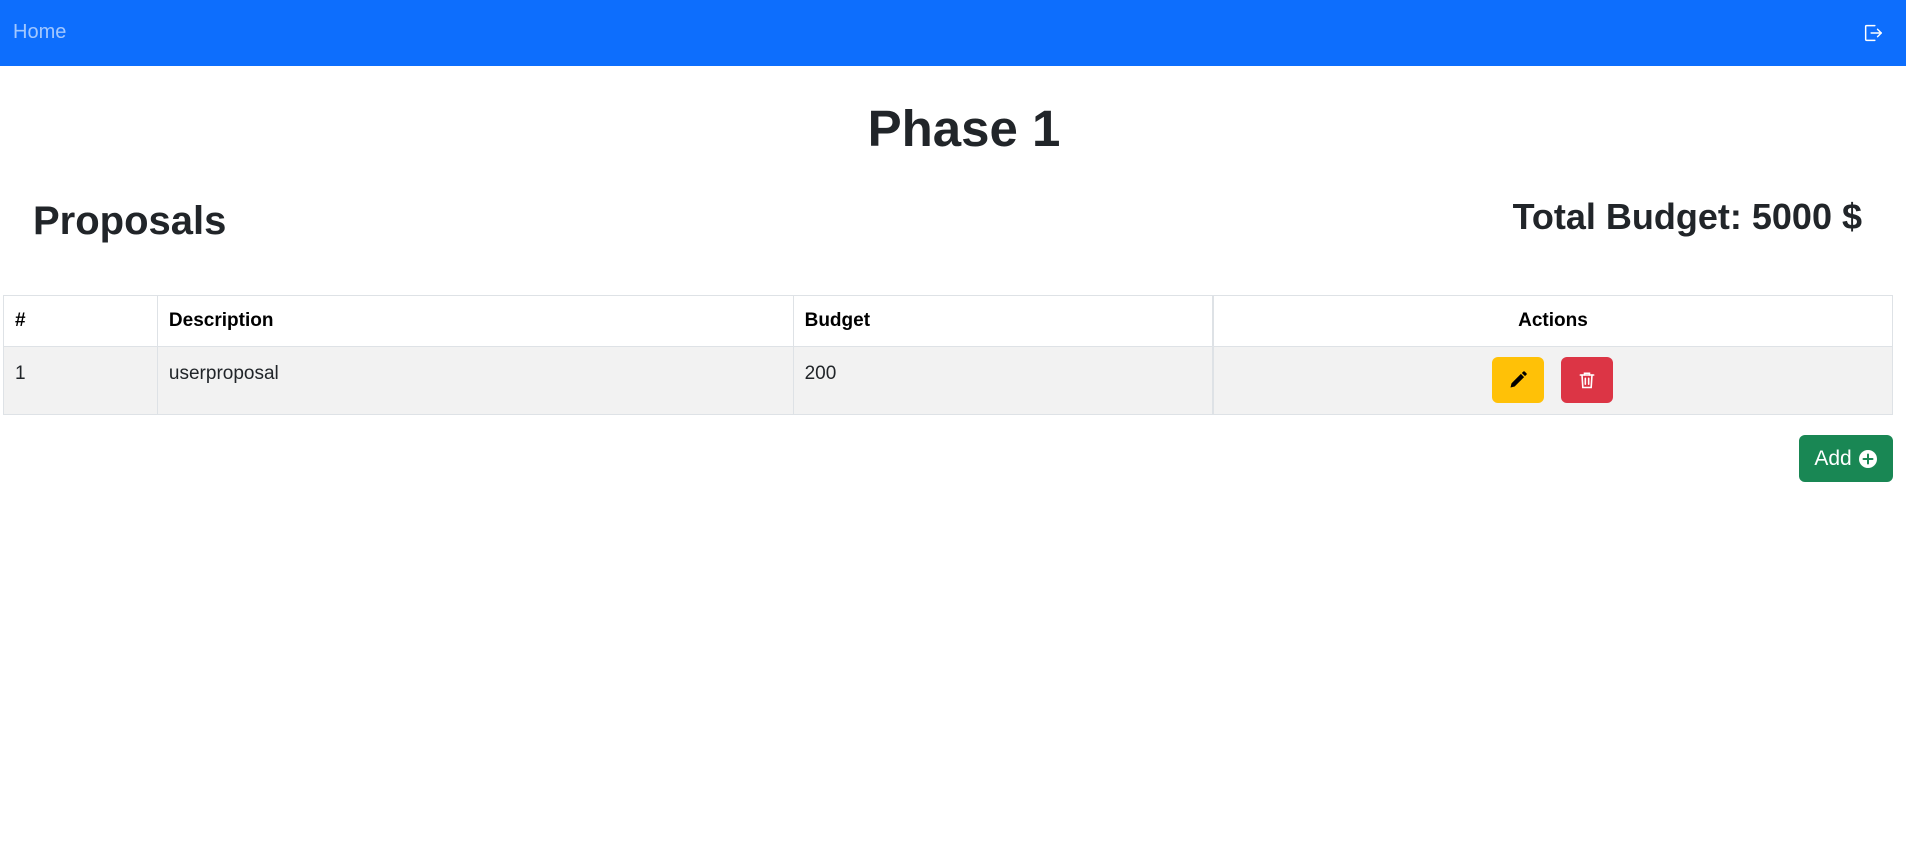 This screenshot has height=862, width=1906. What do you see at coordinates (1003, 380) in the screenshot?
I see `row-budget: 200` at bounding box center [1003, 380].